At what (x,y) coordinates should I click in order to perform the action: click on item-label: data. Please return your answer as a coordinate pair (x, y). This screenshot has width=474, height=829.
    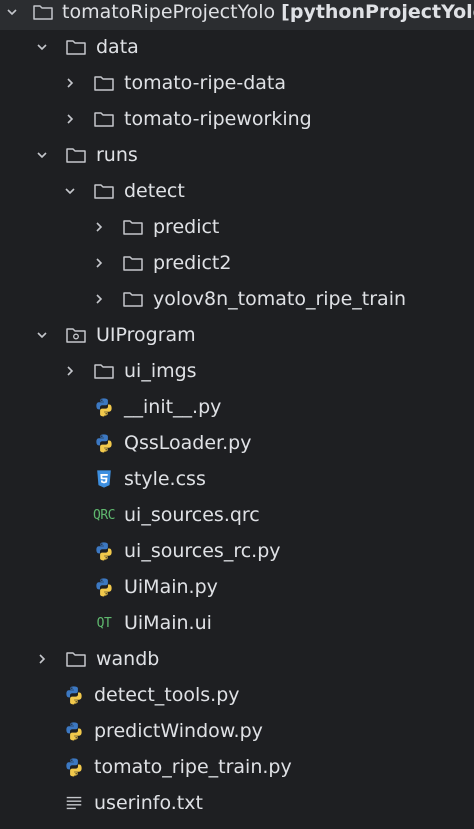
    Looking at the image, I should click on (117, 47).